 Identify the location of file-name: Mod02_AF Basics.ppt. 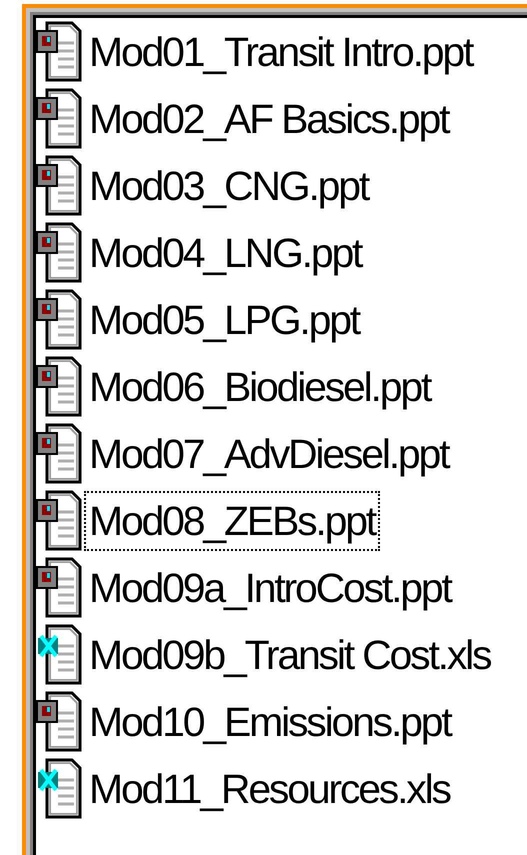
(269, 118).